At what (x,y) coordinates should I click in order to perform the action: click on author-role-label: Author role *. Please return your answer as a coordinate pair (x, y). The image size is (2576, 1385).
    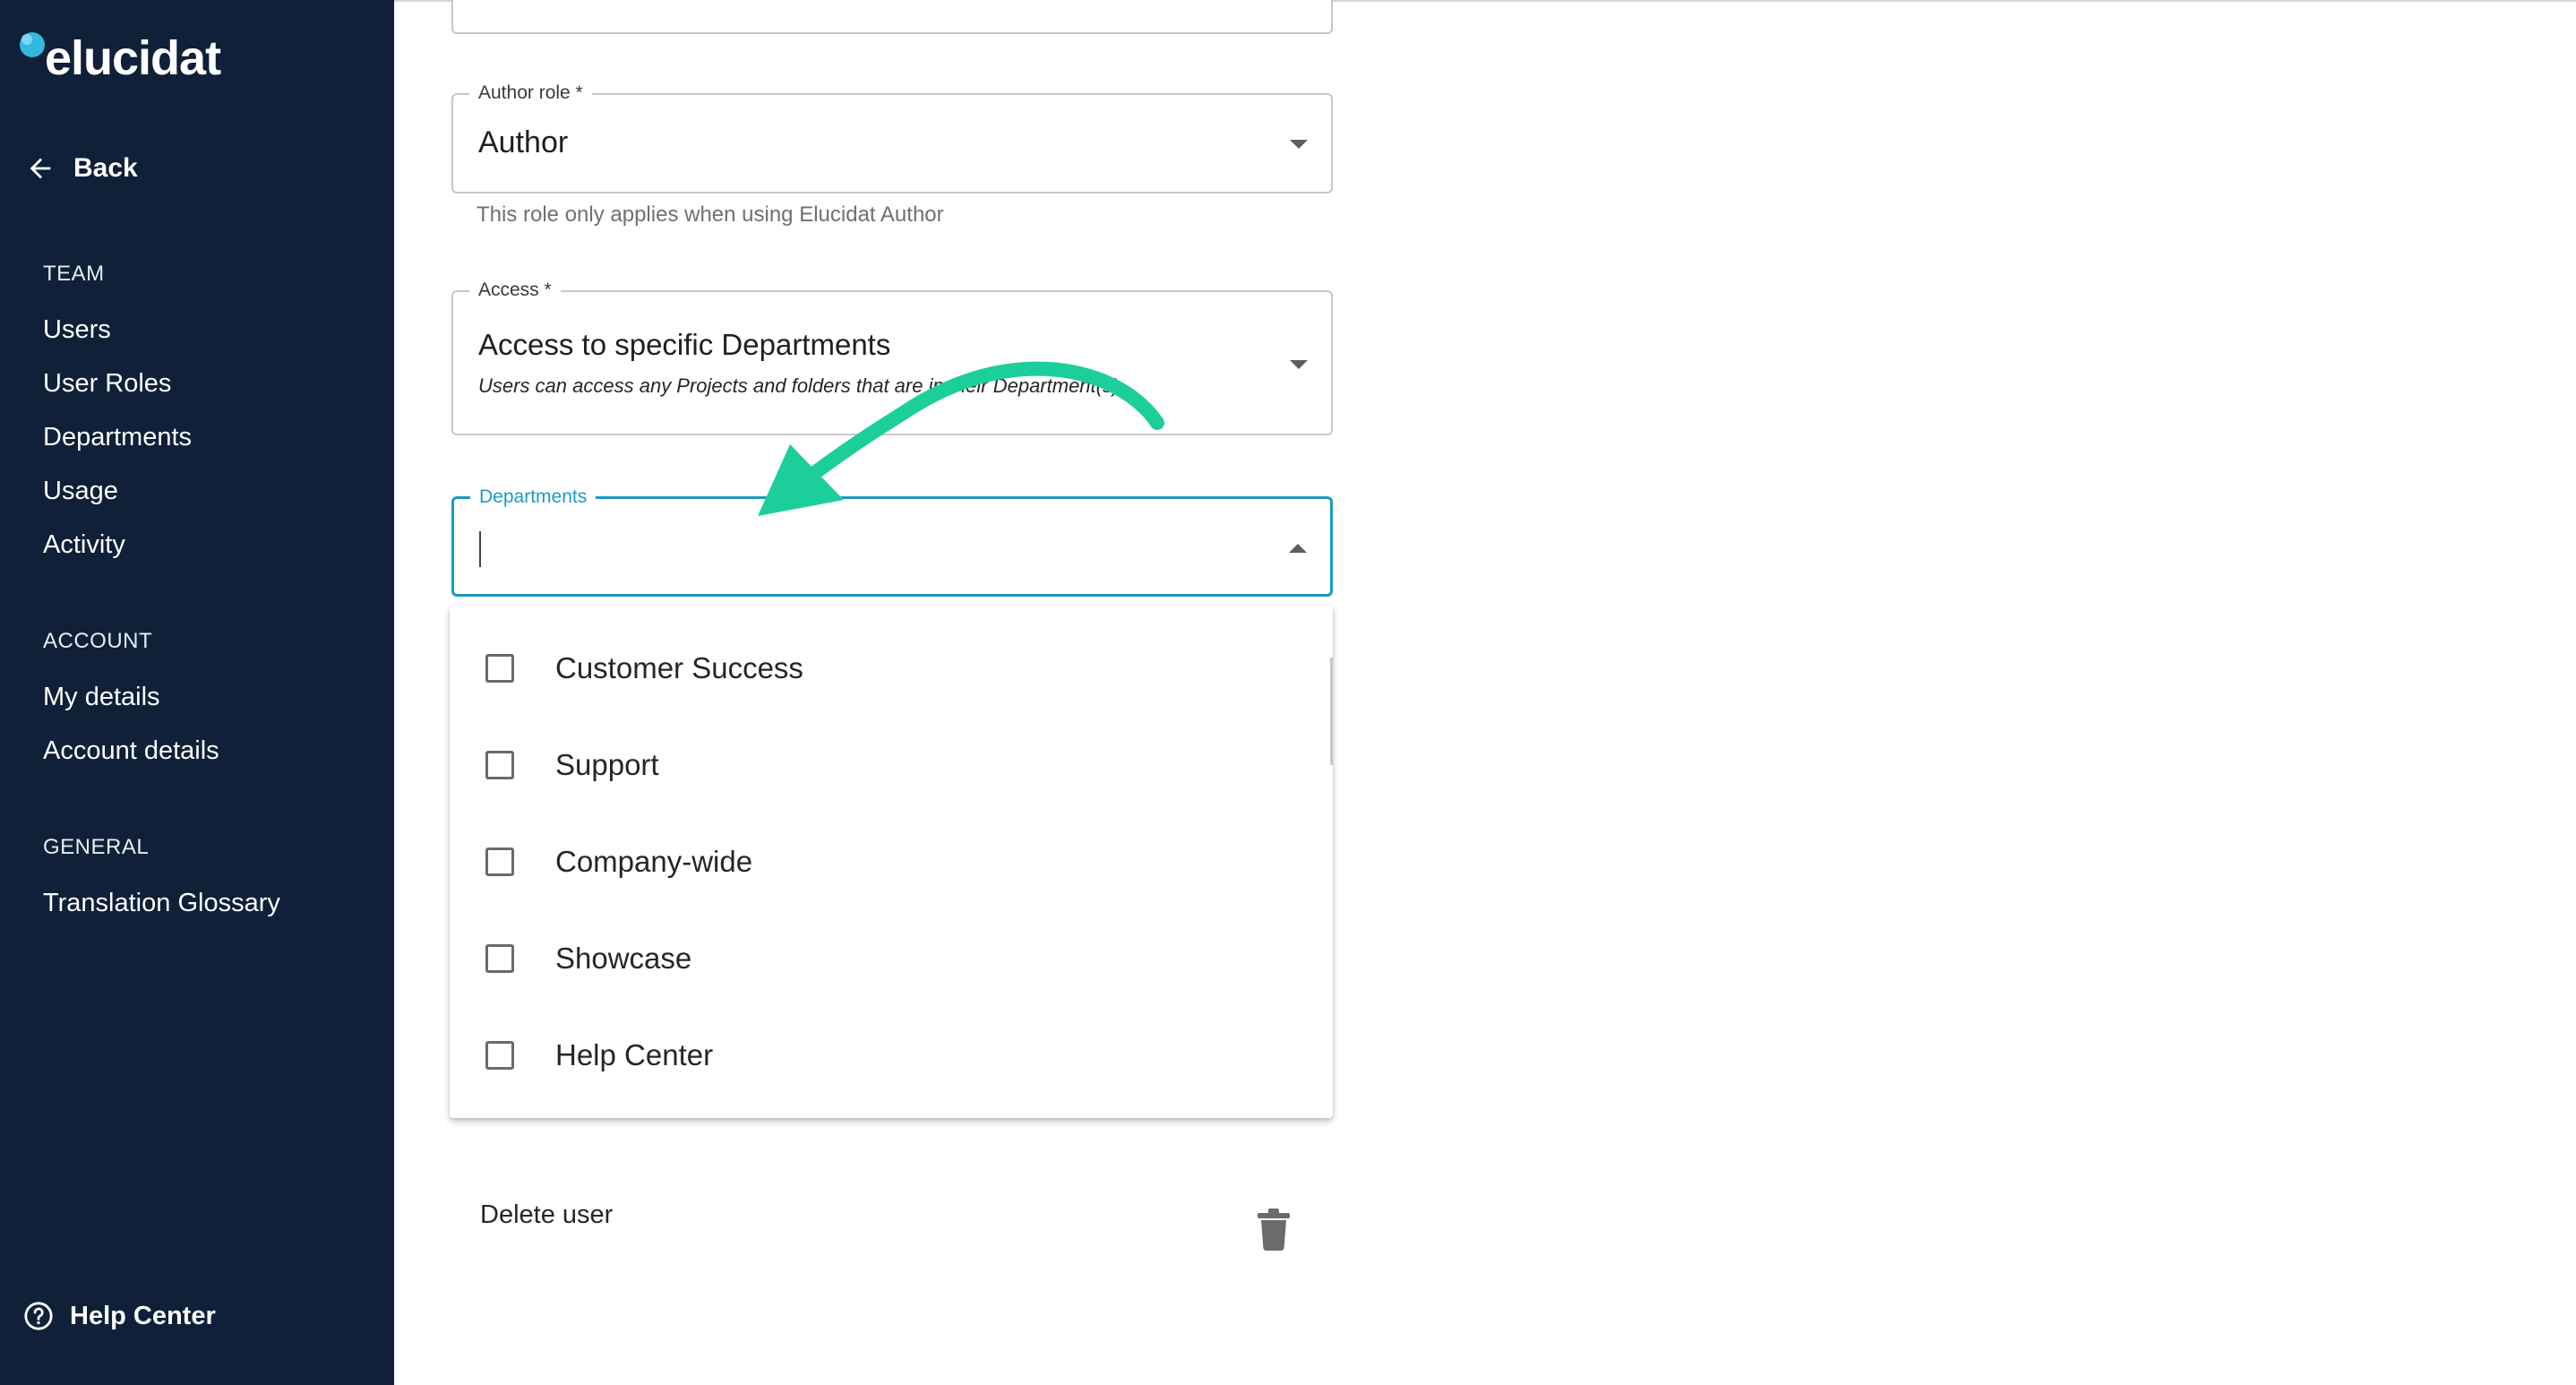
    Looking at the image, I should click on (530, 93).